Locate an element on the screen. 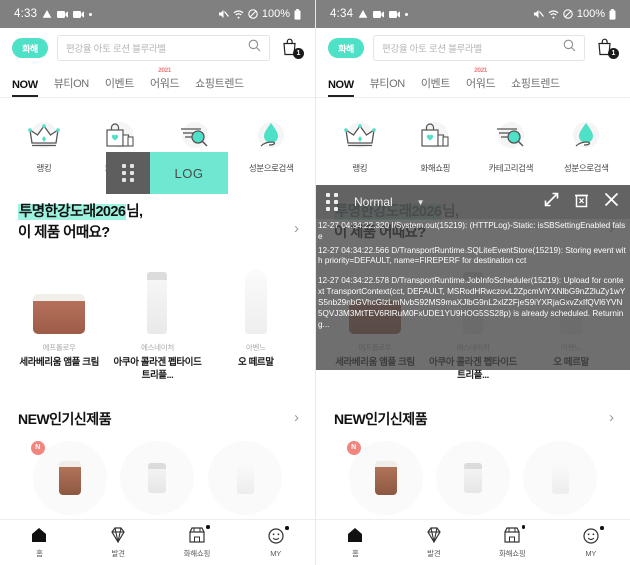 This screenshot has width=630, height=565. log-overlay-toolbar: Normal ▼ is located at coordinates (473, 202).